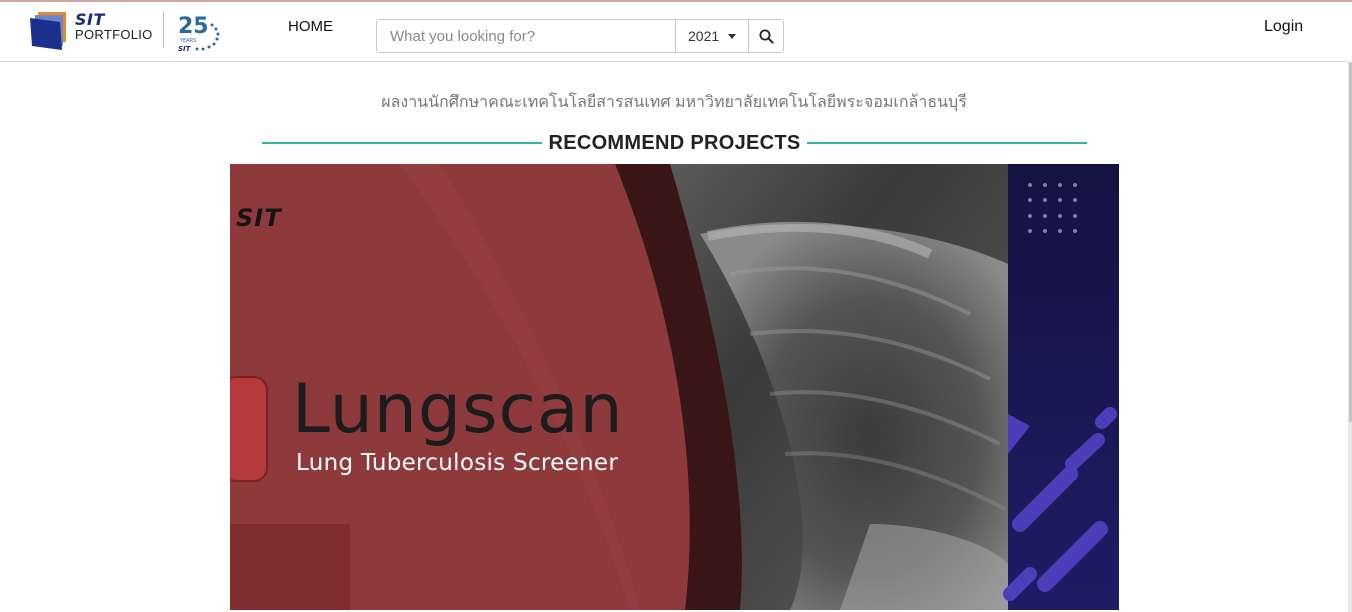 The image size is (1352, 612). I want to click on search-button, so click(766, 36).